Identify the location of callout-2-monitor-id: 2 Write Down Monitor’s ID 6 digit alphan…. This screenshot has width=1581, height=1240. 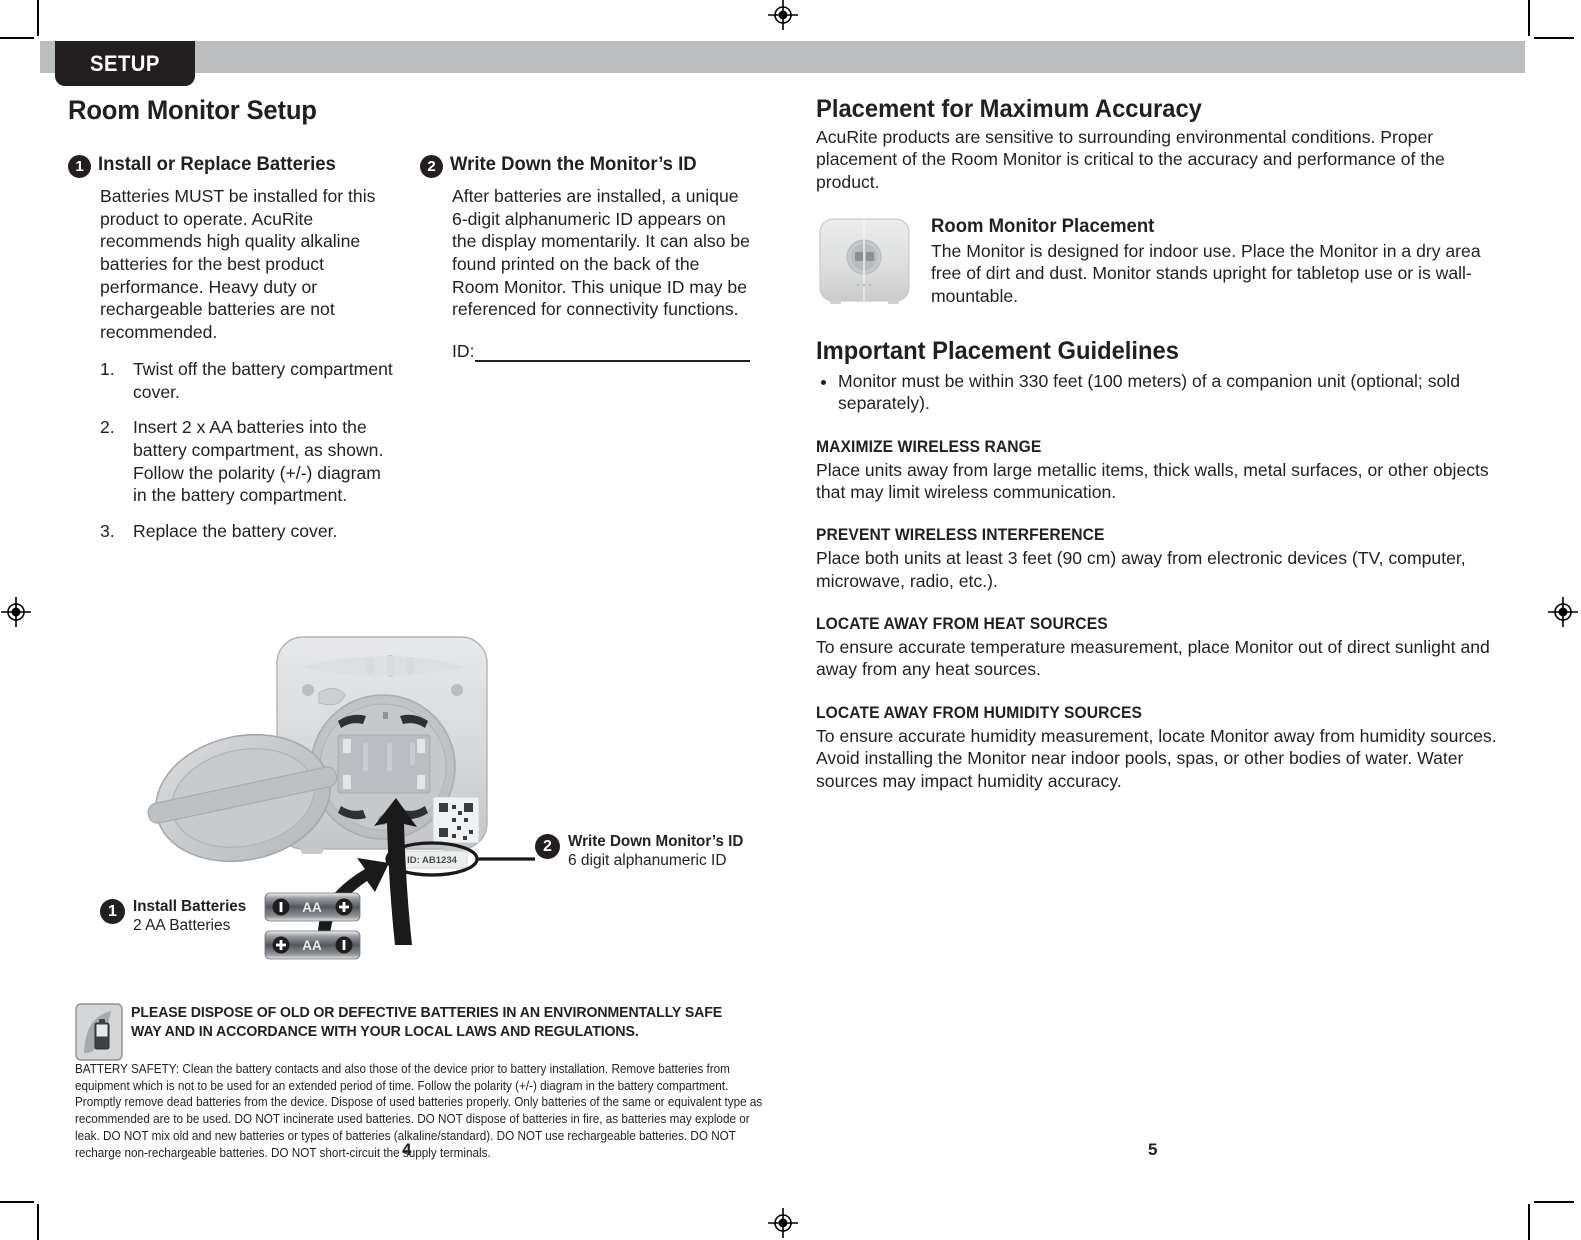
(644, 851).